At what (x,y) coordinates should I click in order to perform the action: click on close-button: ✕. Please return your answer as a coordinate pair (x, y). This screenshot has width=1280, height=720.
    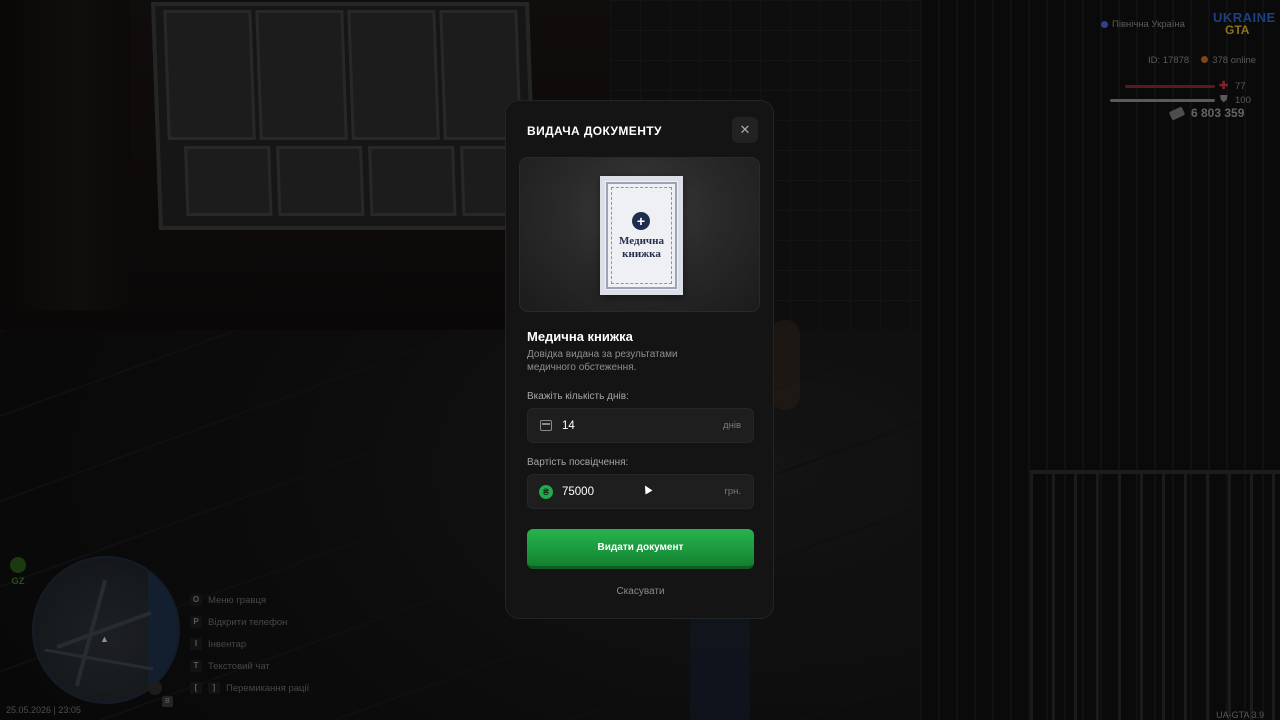
    Looking at the image, I should click on (745, 130).